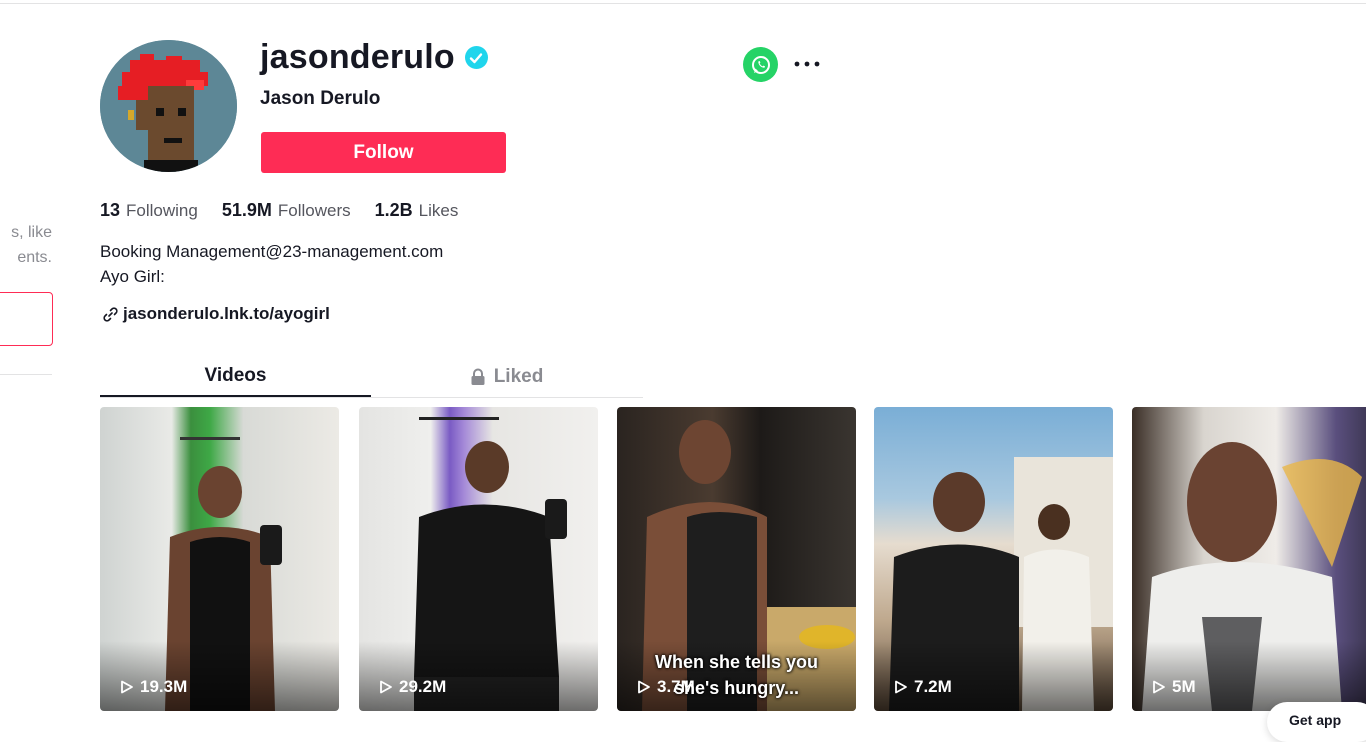  Describe the element at coordinates (34, 257) in the screenshot. I see `sidebar-prompt-line-2: ents.` at that location.